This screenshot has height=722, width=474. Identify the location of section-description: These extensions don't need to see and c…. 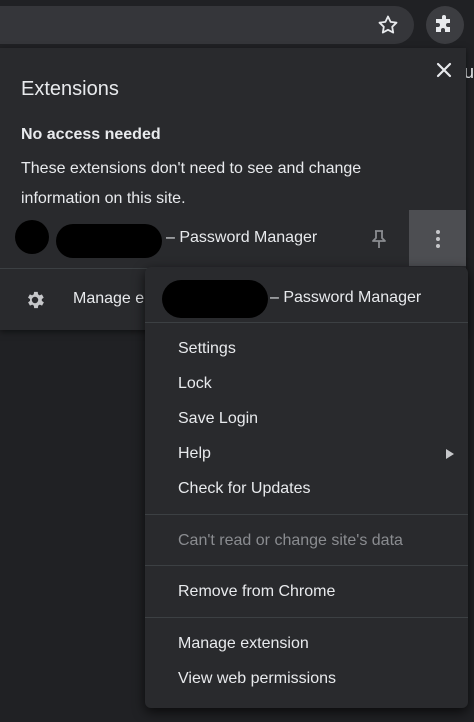
(191, 183).